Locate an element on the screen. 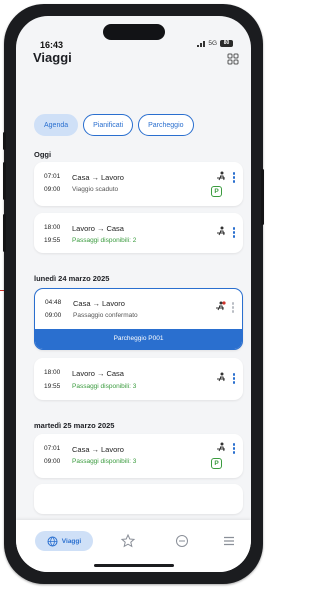  status-indicators: 5G 80 is located at coordinates (215, 43).